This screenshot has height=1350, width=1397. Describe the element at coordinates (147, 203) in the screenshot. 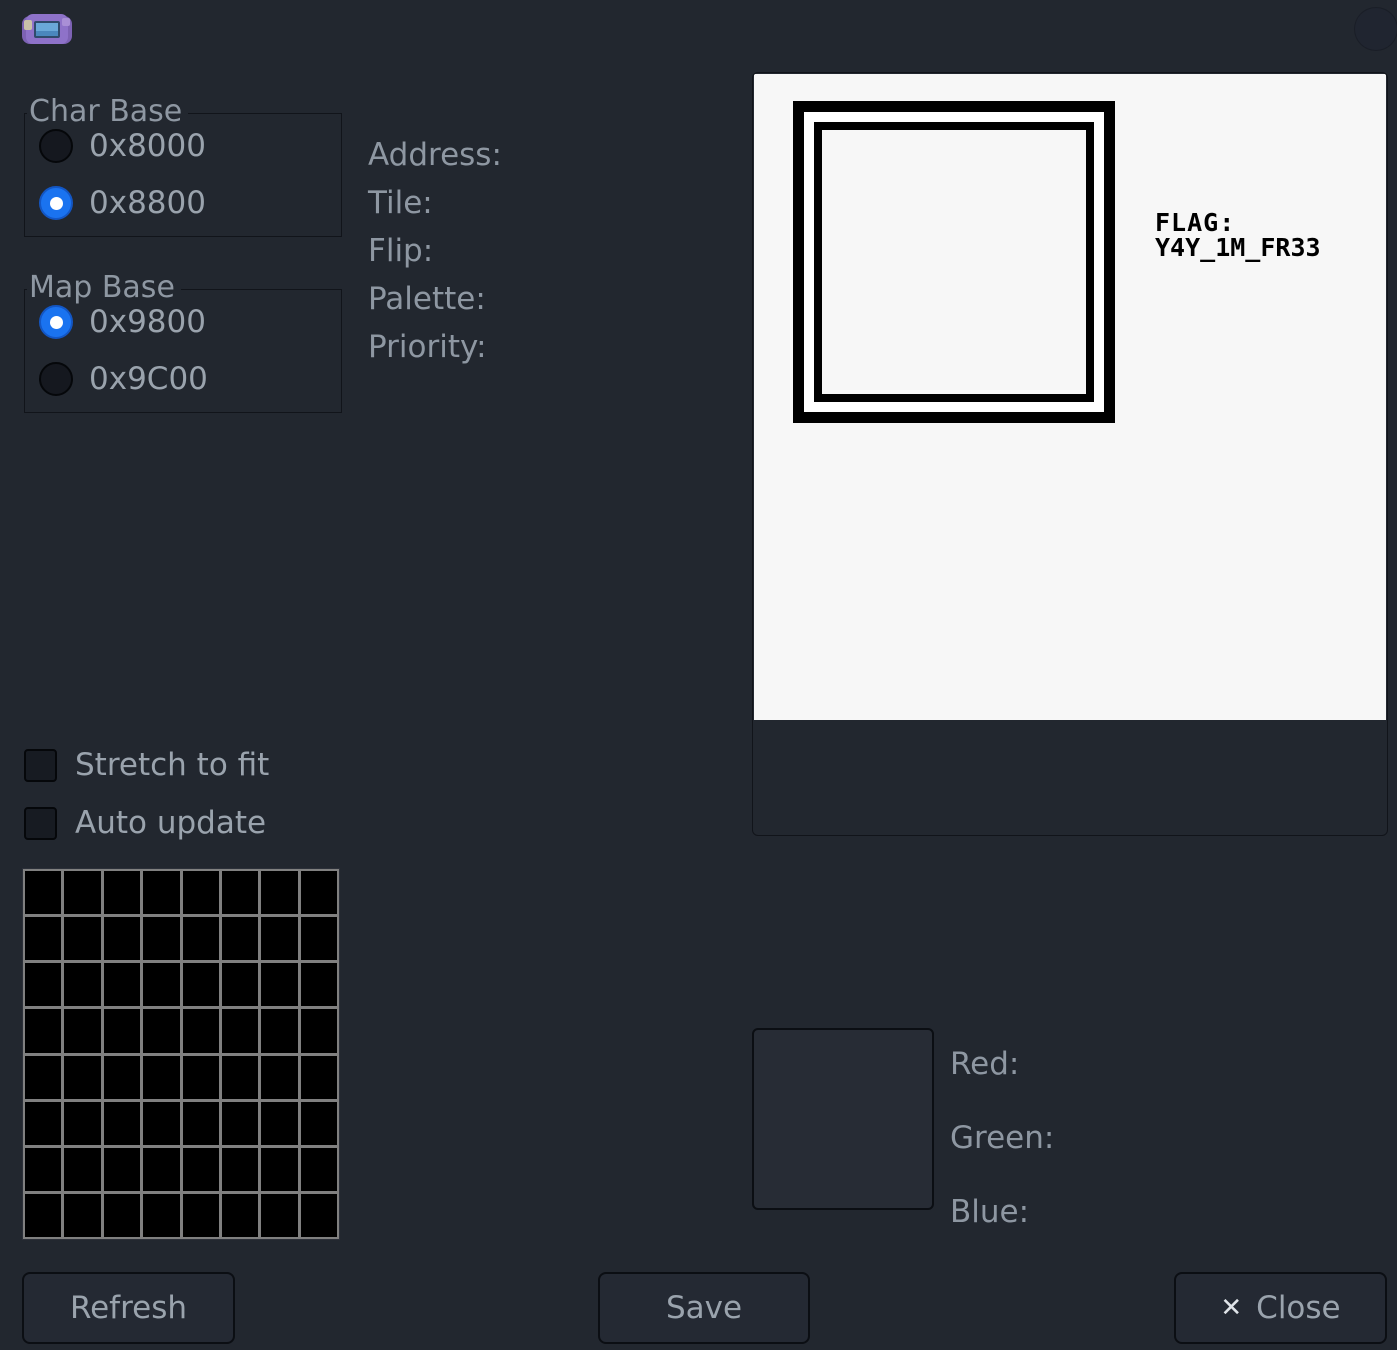

I see `radio-label: 0x8800` at that location.